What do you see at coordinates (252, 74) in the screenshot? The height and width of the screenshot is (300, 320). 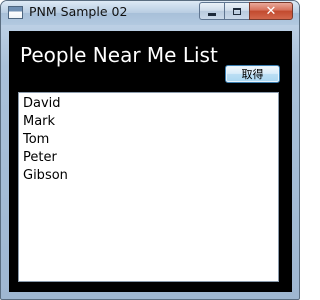 I see `fetch-button: 取得` at bounding box center [252, 74].